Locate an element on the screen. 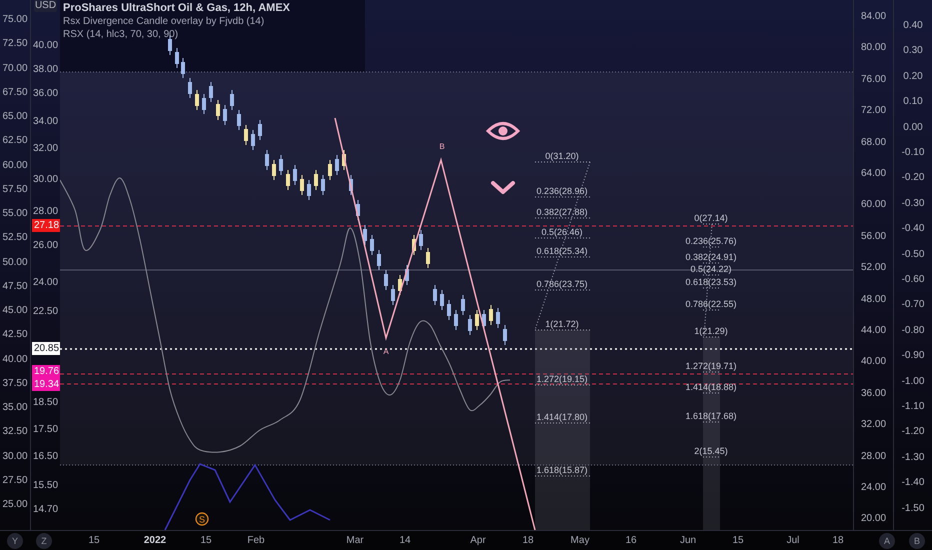 This screenshot has width=932, height=550. axis-label: -0.60 is located at coordinates (913, 280).